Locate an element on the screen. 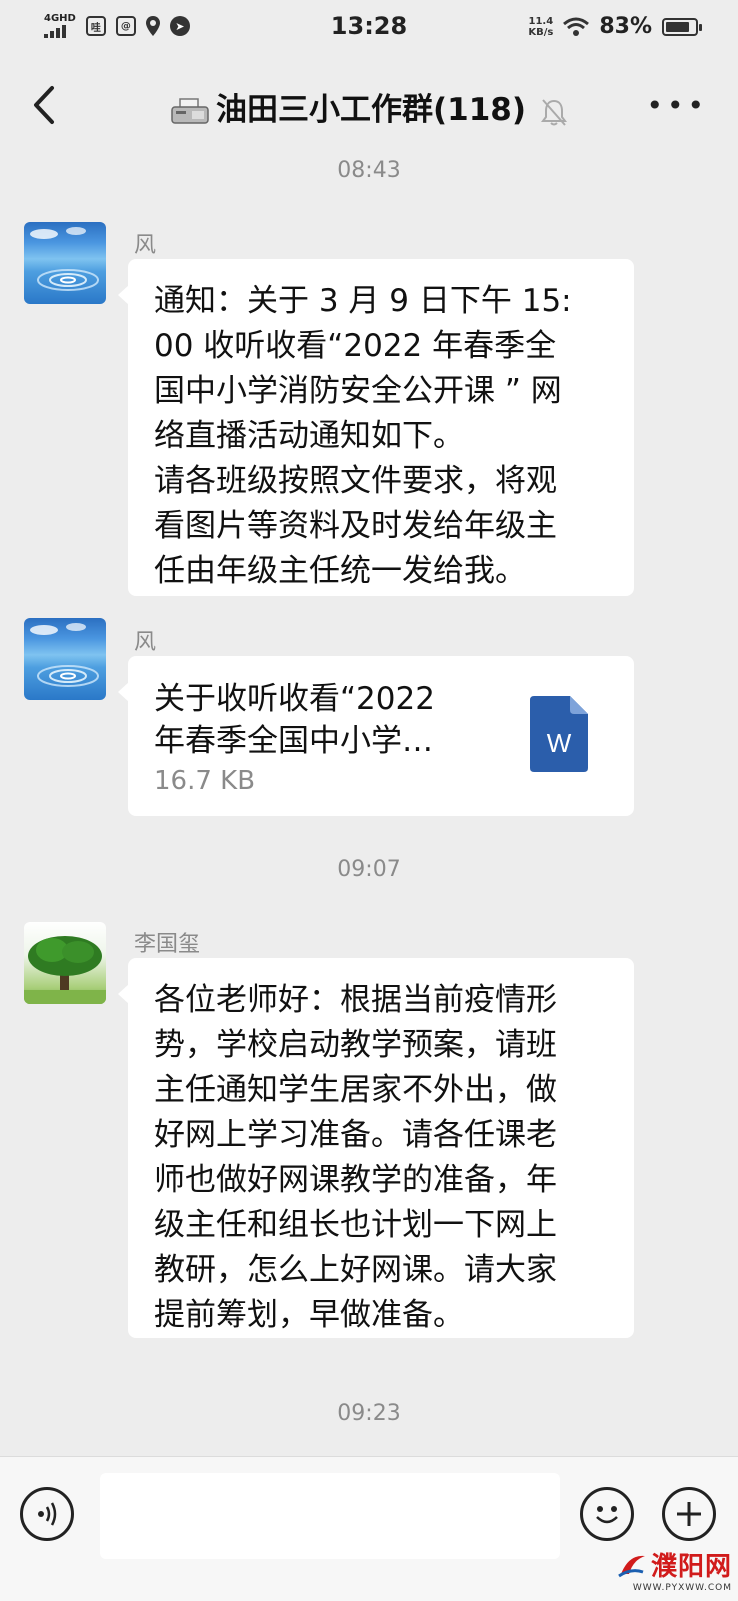  file-message-card: 关于收听收看“2022 年春季全国中小学… 16.7 KB W is located at coordinates (376, 736).